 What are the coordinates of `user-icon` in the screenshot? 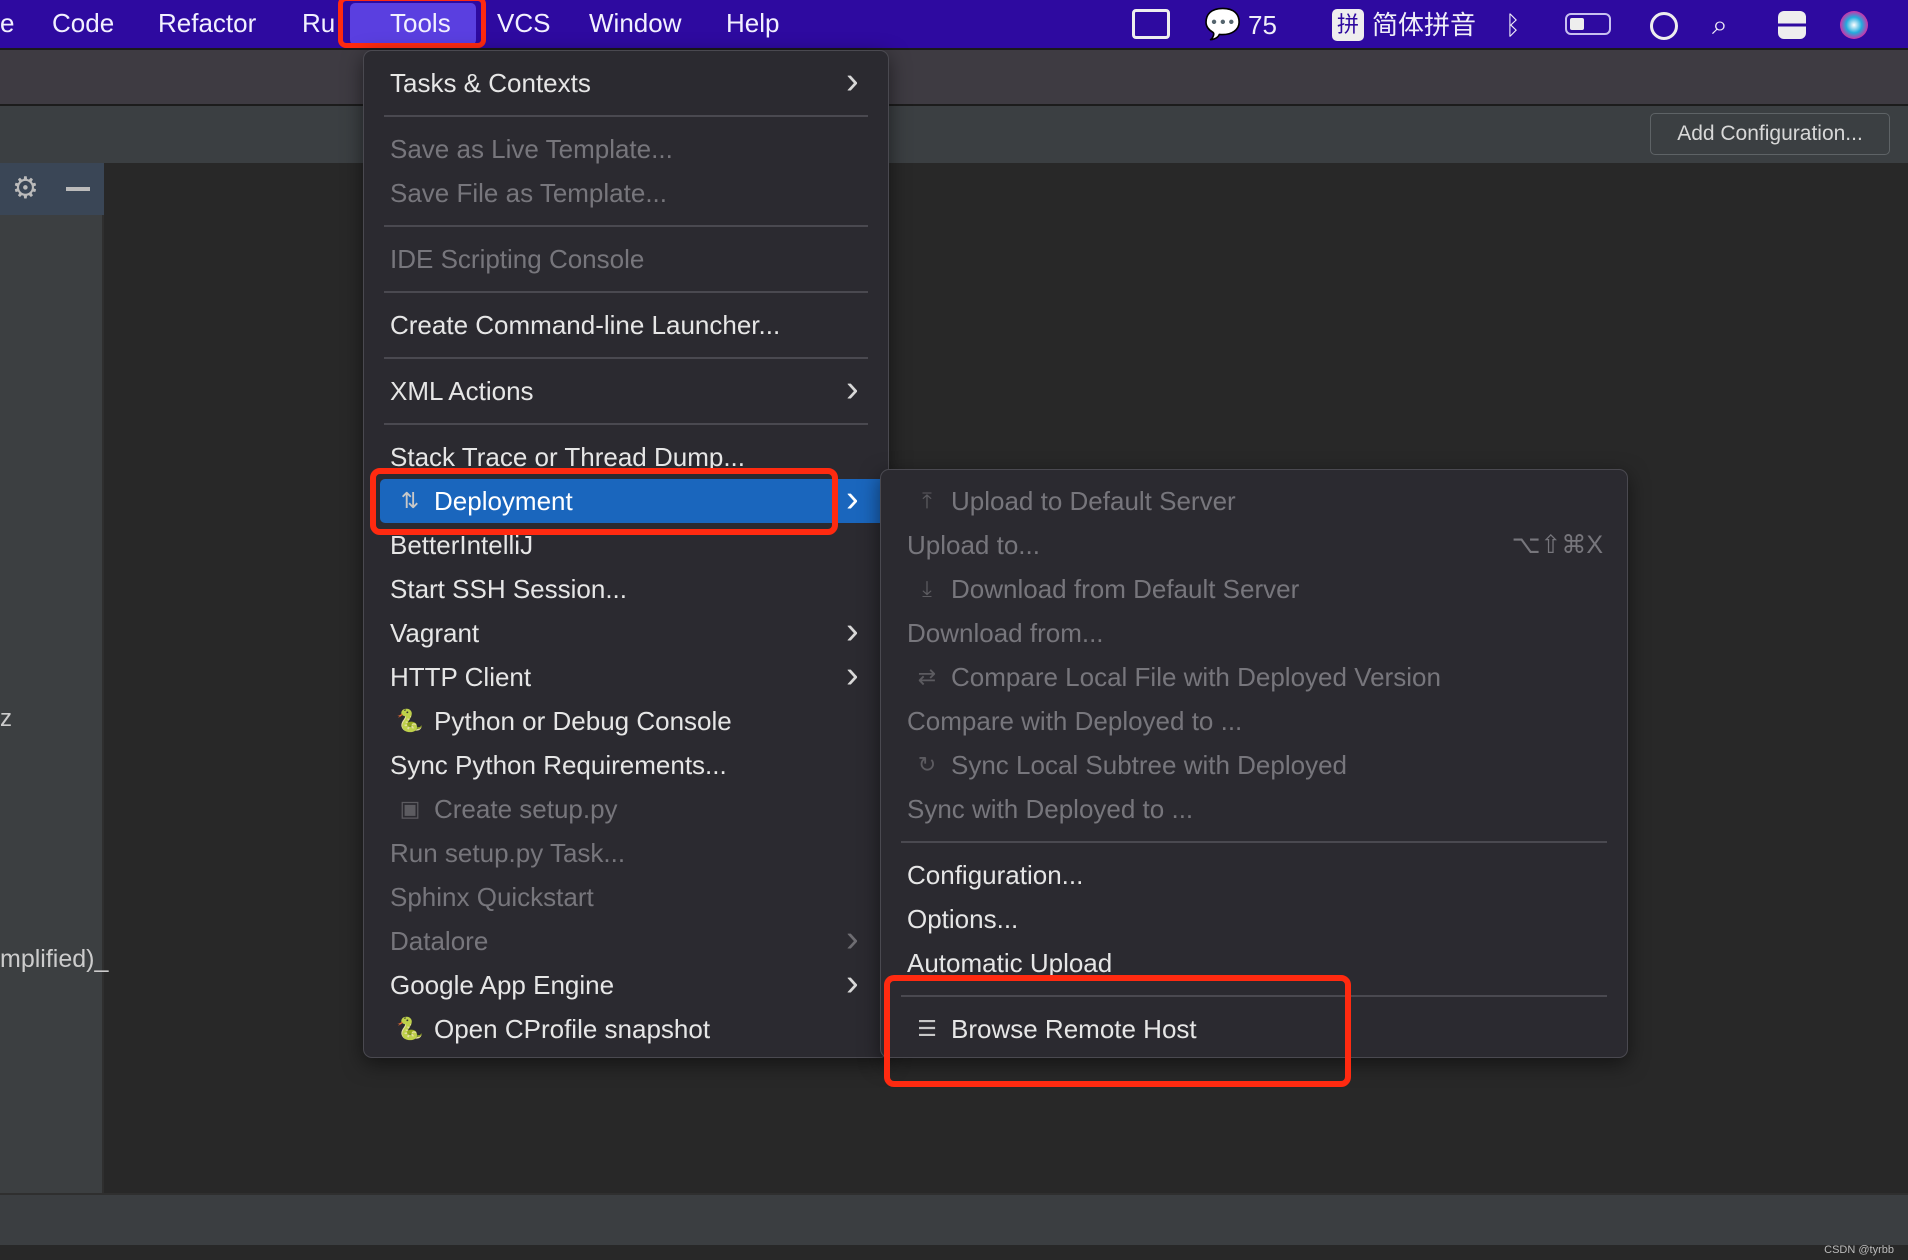 It's located at (1664, 26).